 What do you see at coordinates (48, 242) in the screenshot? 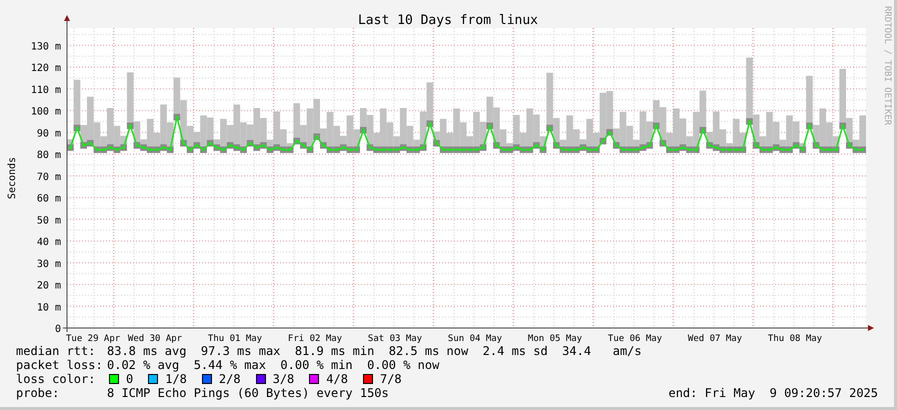
I see `y-tick-label: 40 m` at bounding box center [48, 242].